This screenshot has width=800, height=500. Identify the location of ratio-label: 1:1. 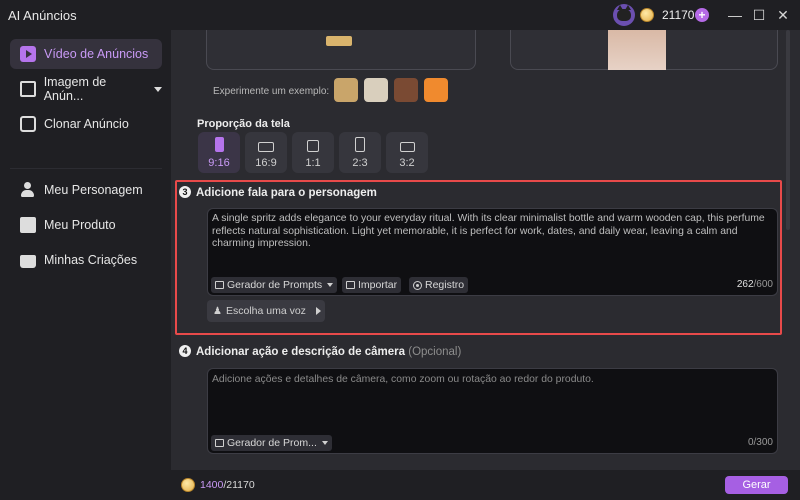
(313, 163).